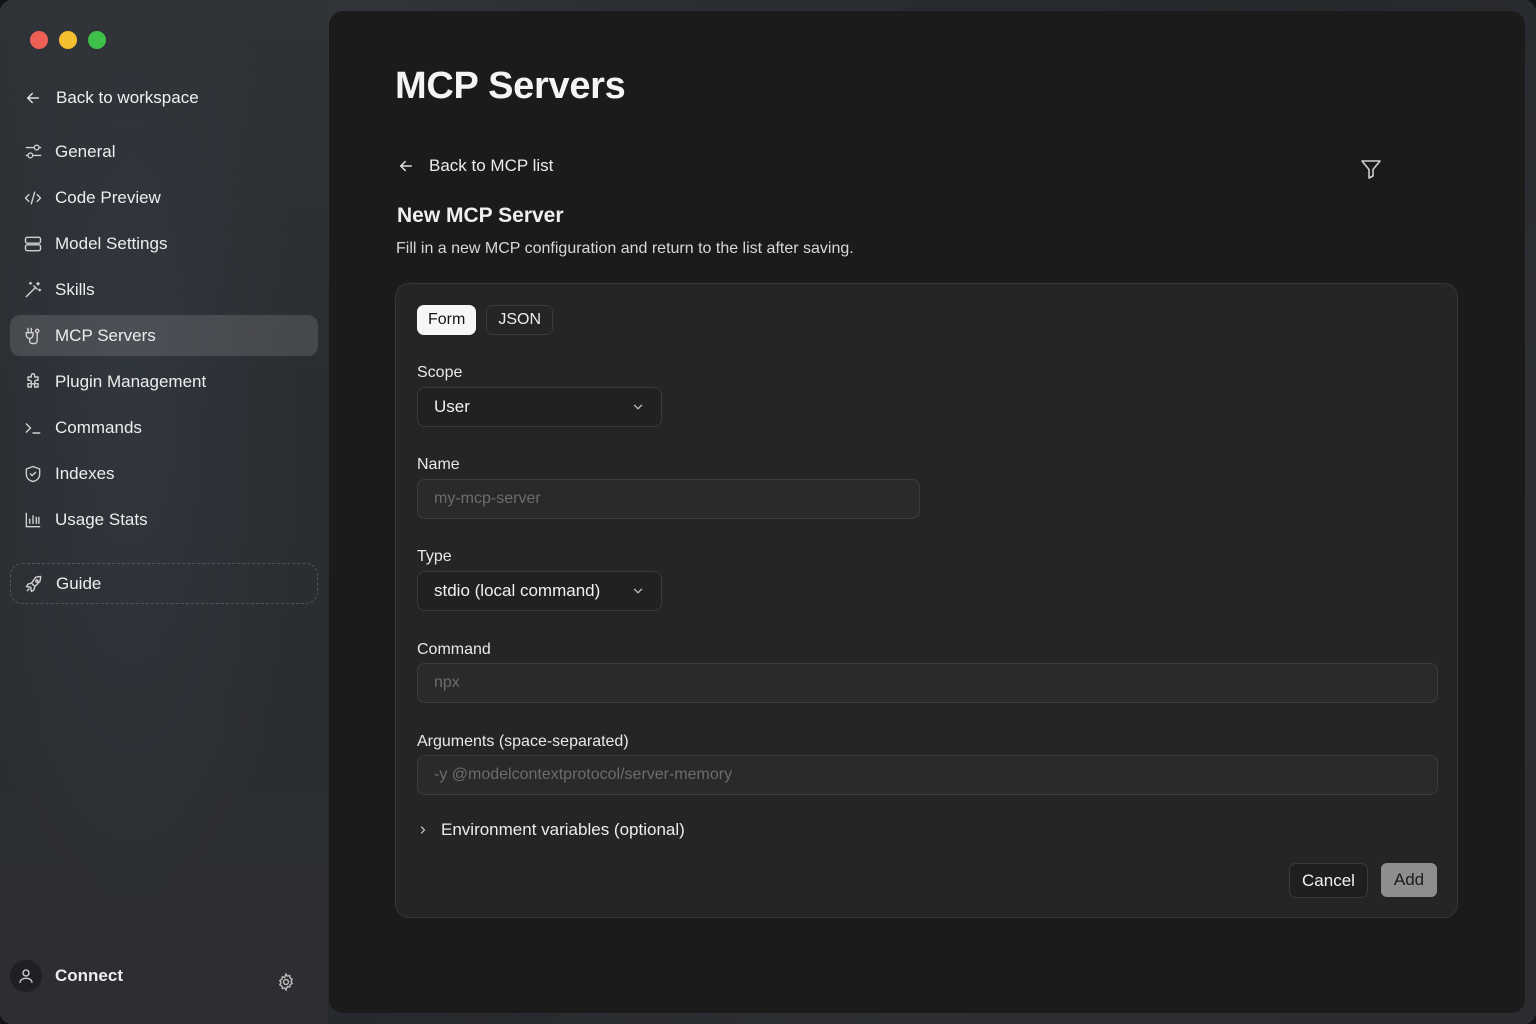 Image resolution: width=1536 pixels, height=1024 pixels. Describe the element at coordinates (286, 982) in the screenshot. I see `gear-icon` at that location.